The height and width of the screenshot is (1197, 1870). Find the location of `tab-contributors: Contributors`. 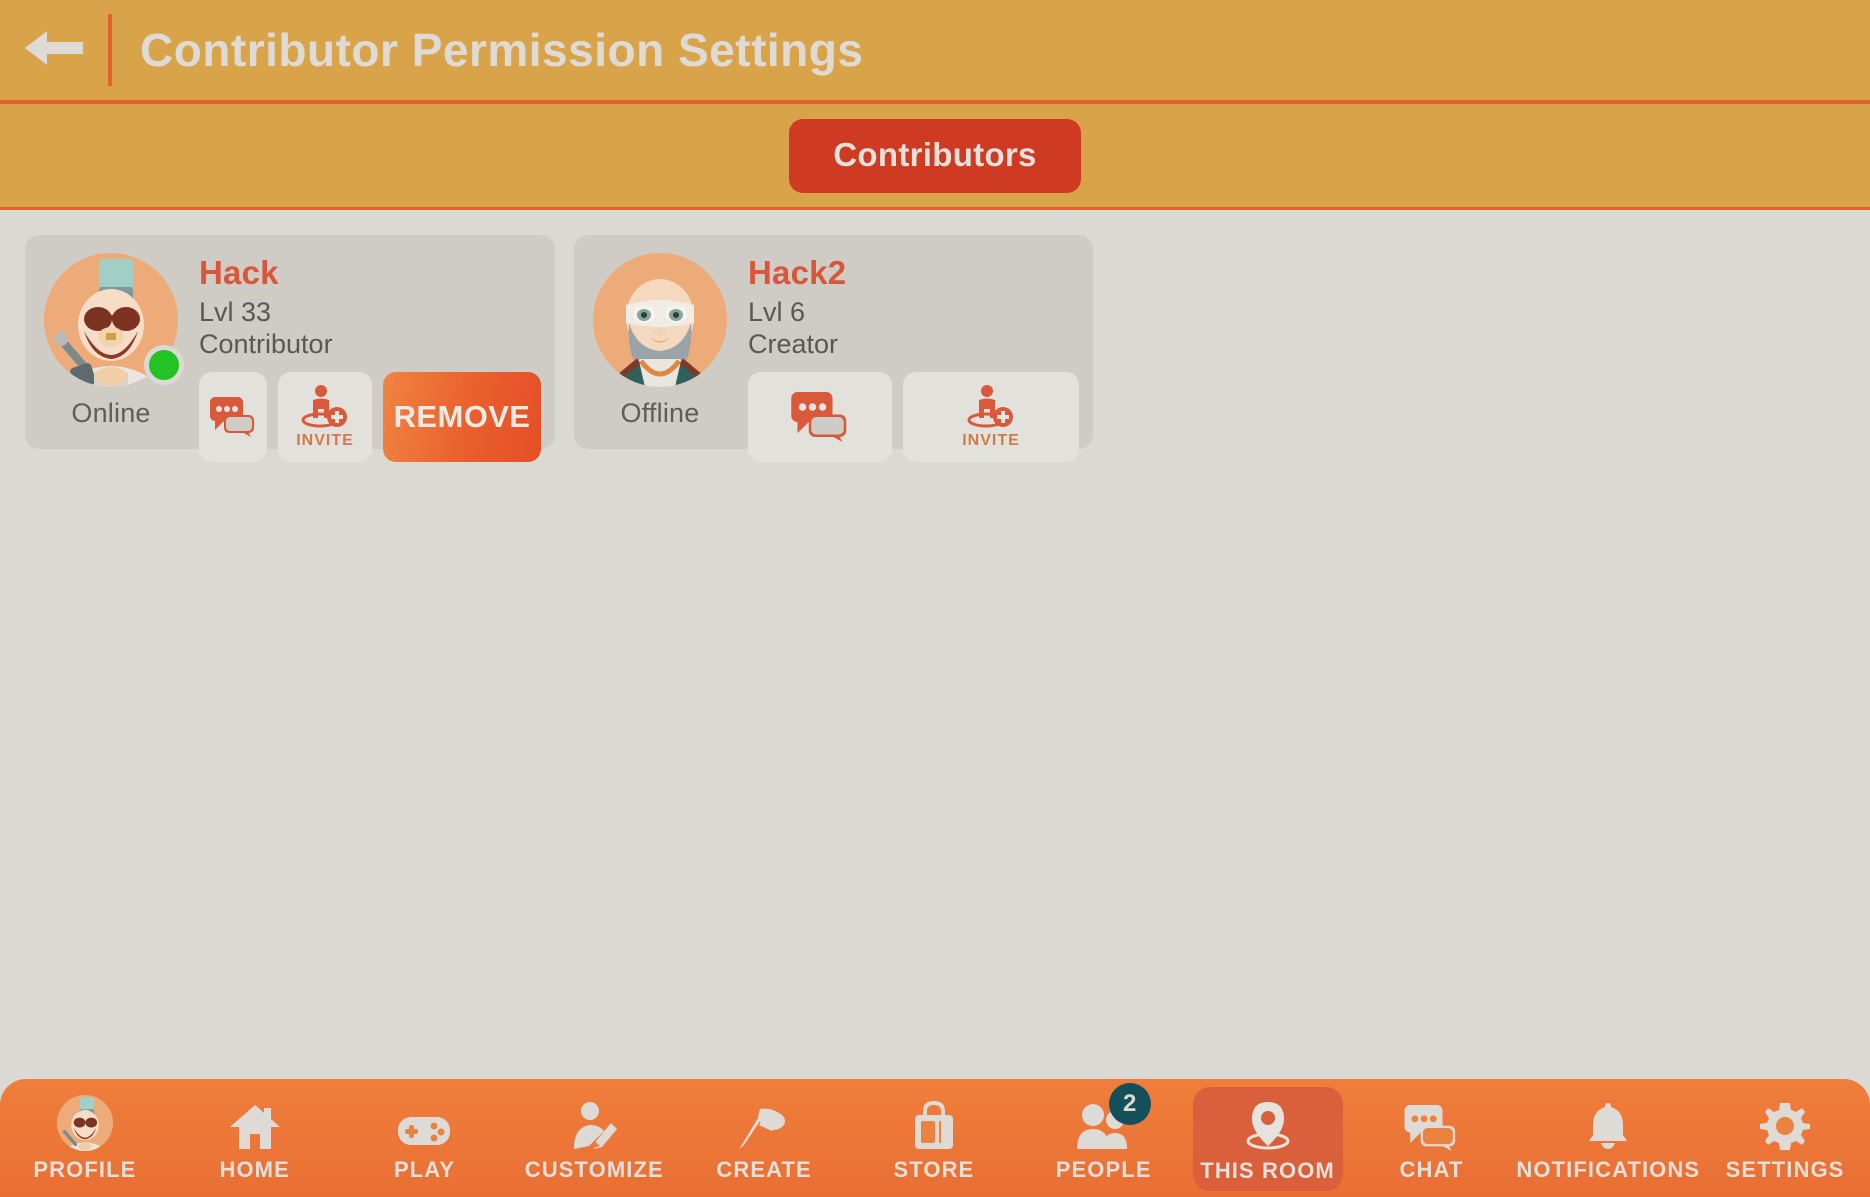

tab-contributors: Contributors is located at coordinates (935, 155).